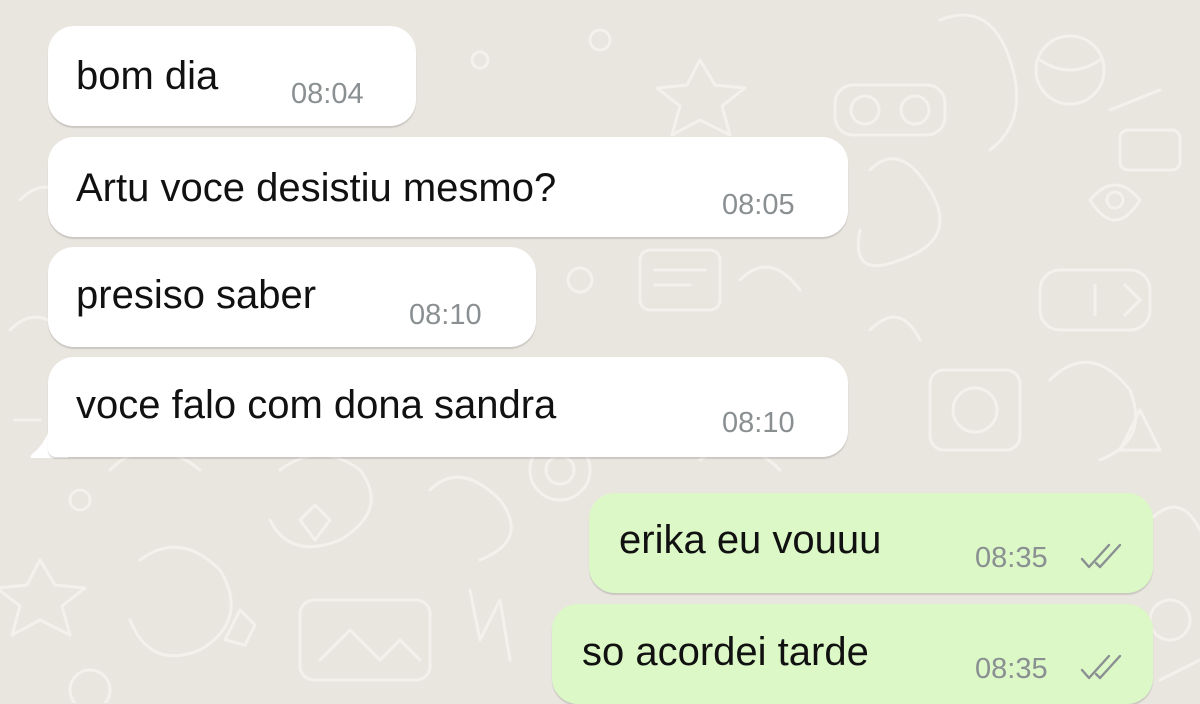 This screenshot has width=1200, height=704. What do you see at coordinates (232, 76) in the screenshot?
I see `incoming-message-bubble: bom dia 08:04` at bounding box center [232, 76].